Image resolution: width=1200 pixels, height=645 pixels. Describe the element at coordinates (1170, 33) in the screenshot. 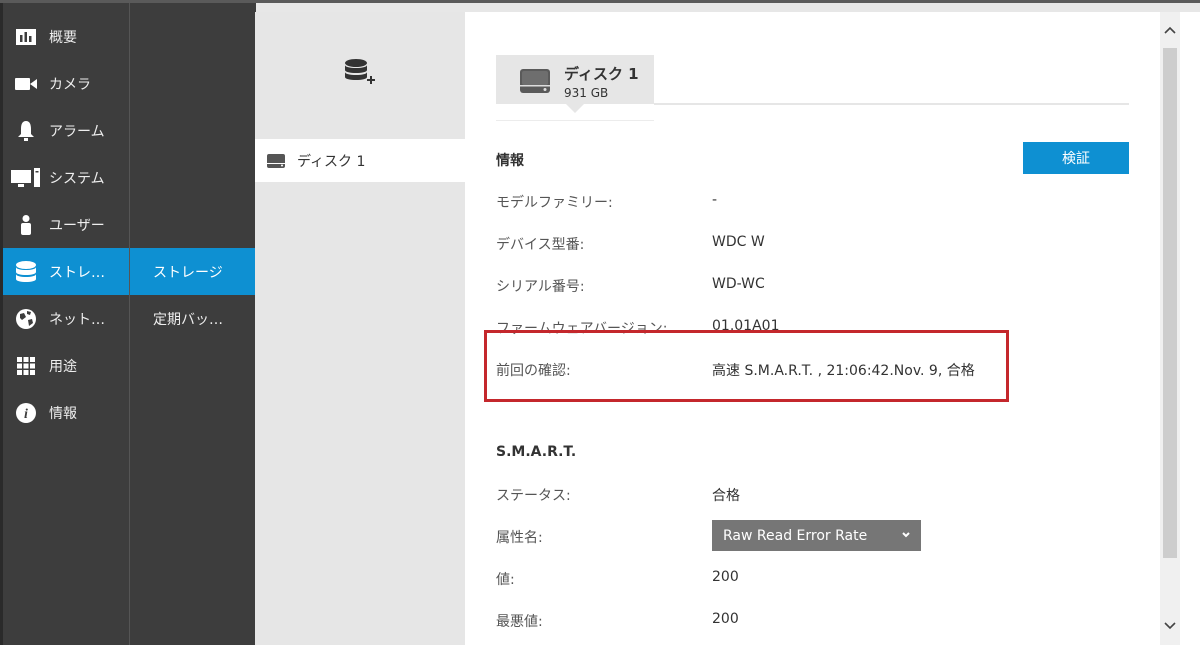

I see `scroll-up-icon` at that location.